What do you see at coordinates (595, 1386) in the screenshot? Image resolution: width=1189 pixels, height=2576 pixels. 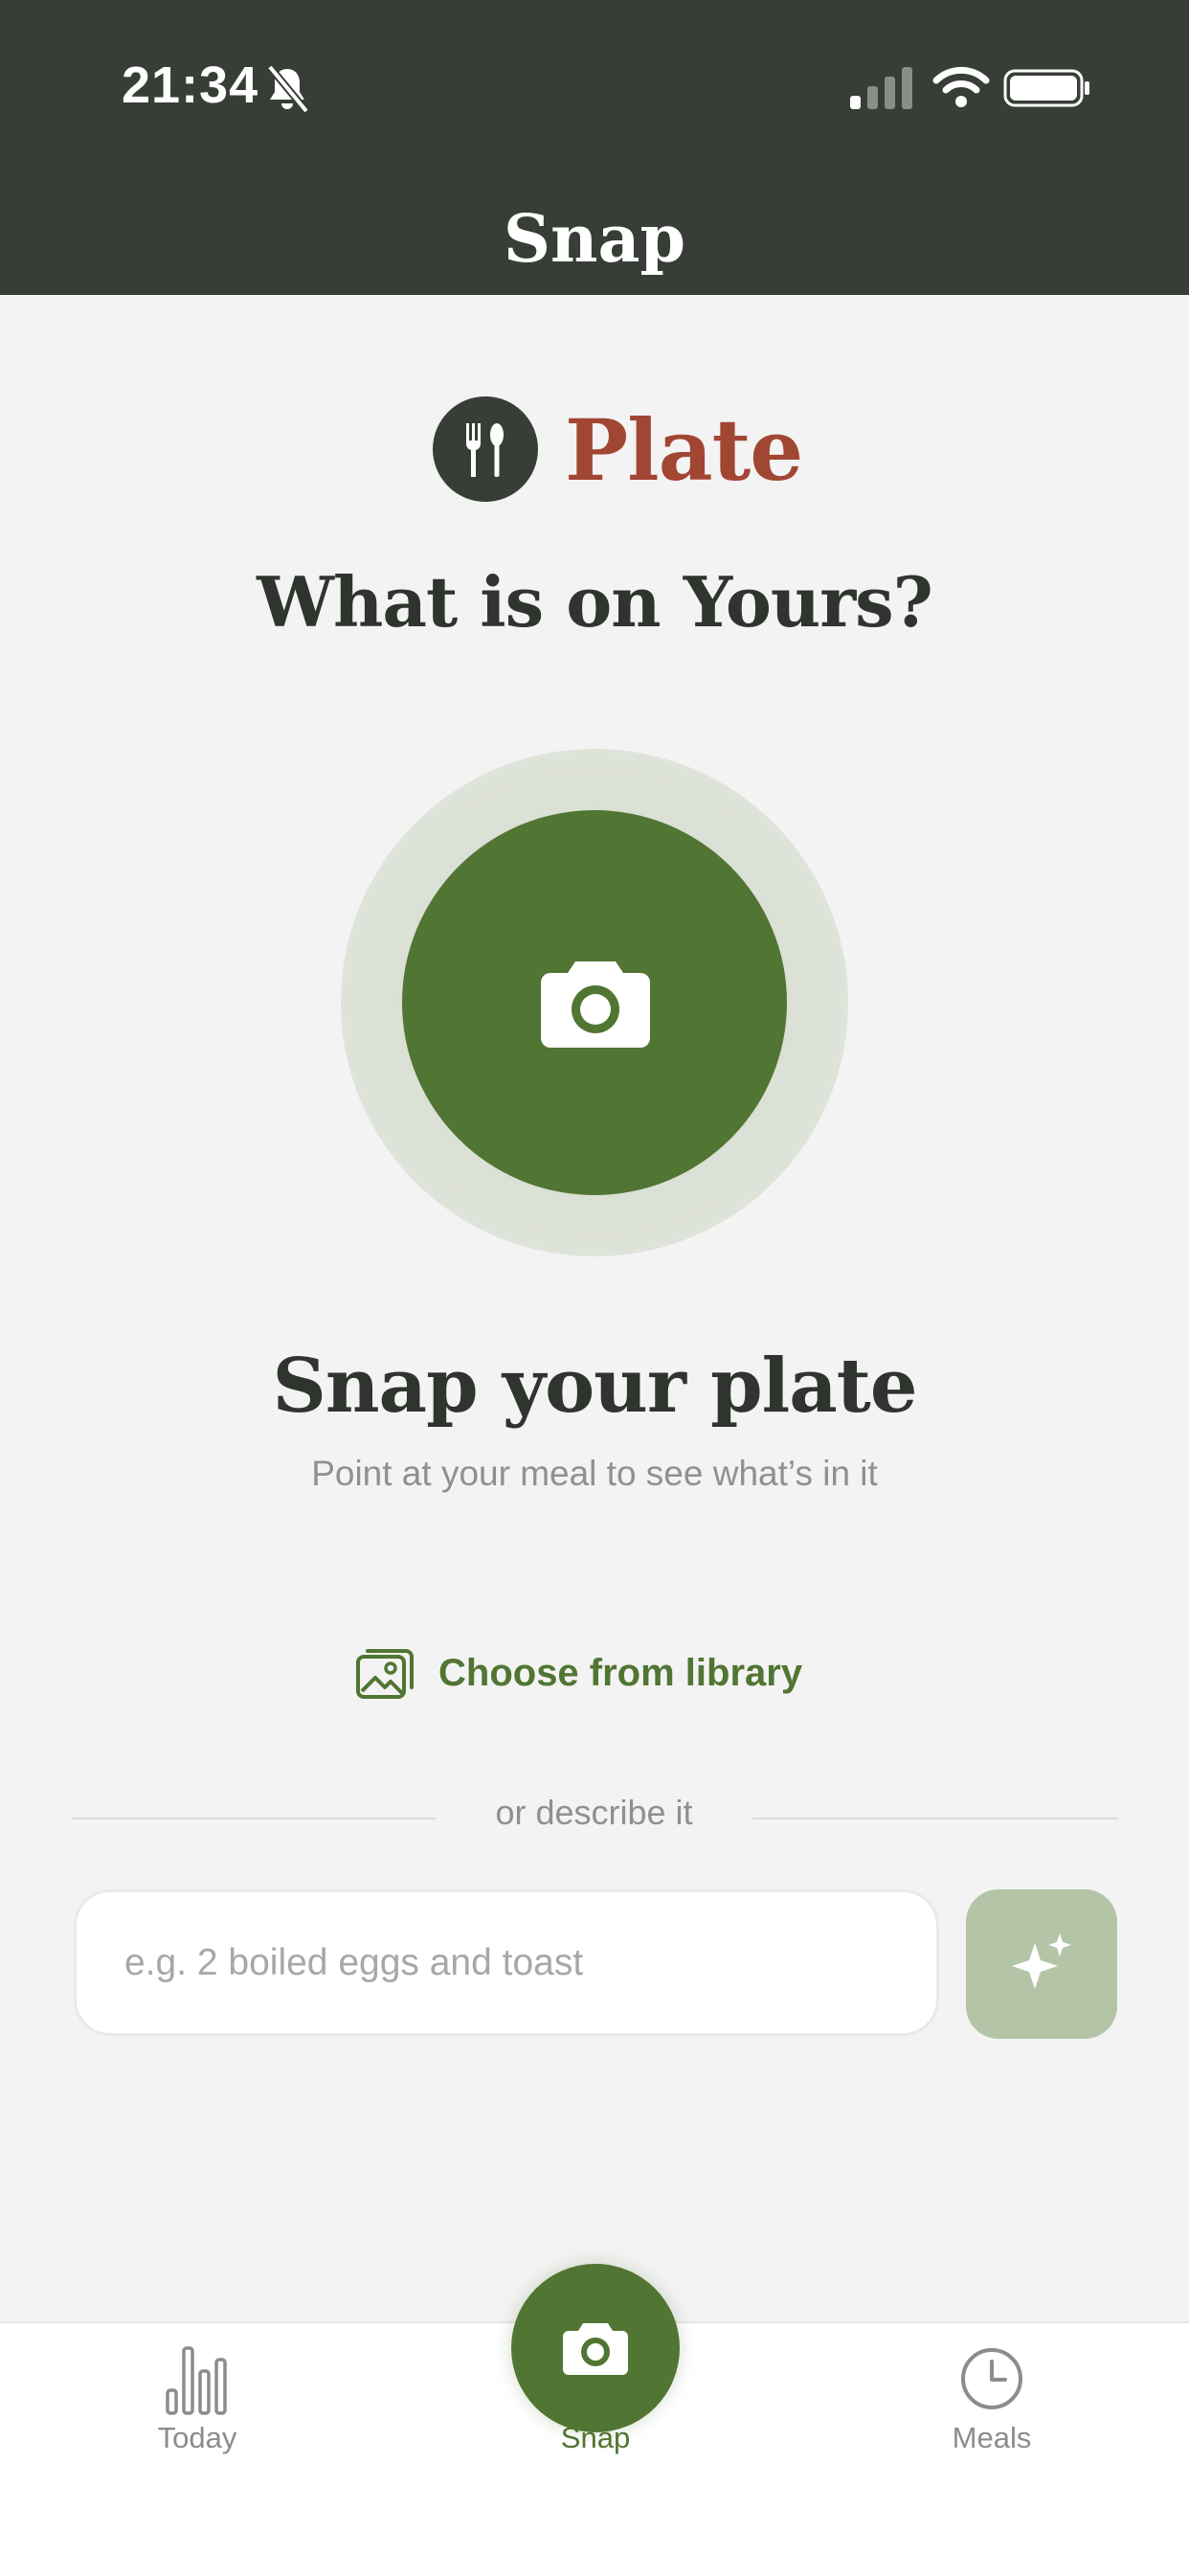 I see `snap-title: Snap your plate` at bounding box center [595, 1386].